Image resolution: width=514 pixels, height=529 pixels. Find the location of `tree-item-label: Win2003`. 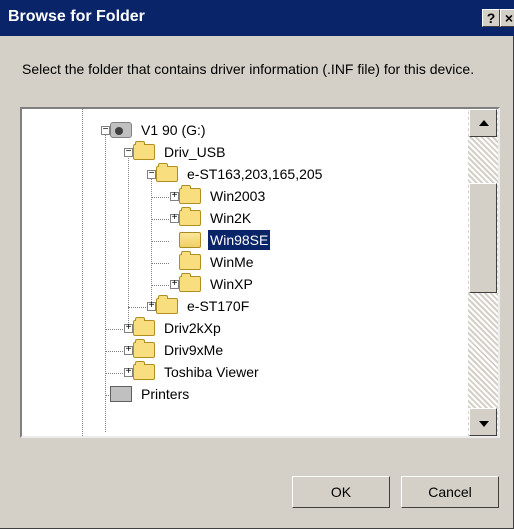

tree-item-label: Win2003 is located at coordinates (238, 196).